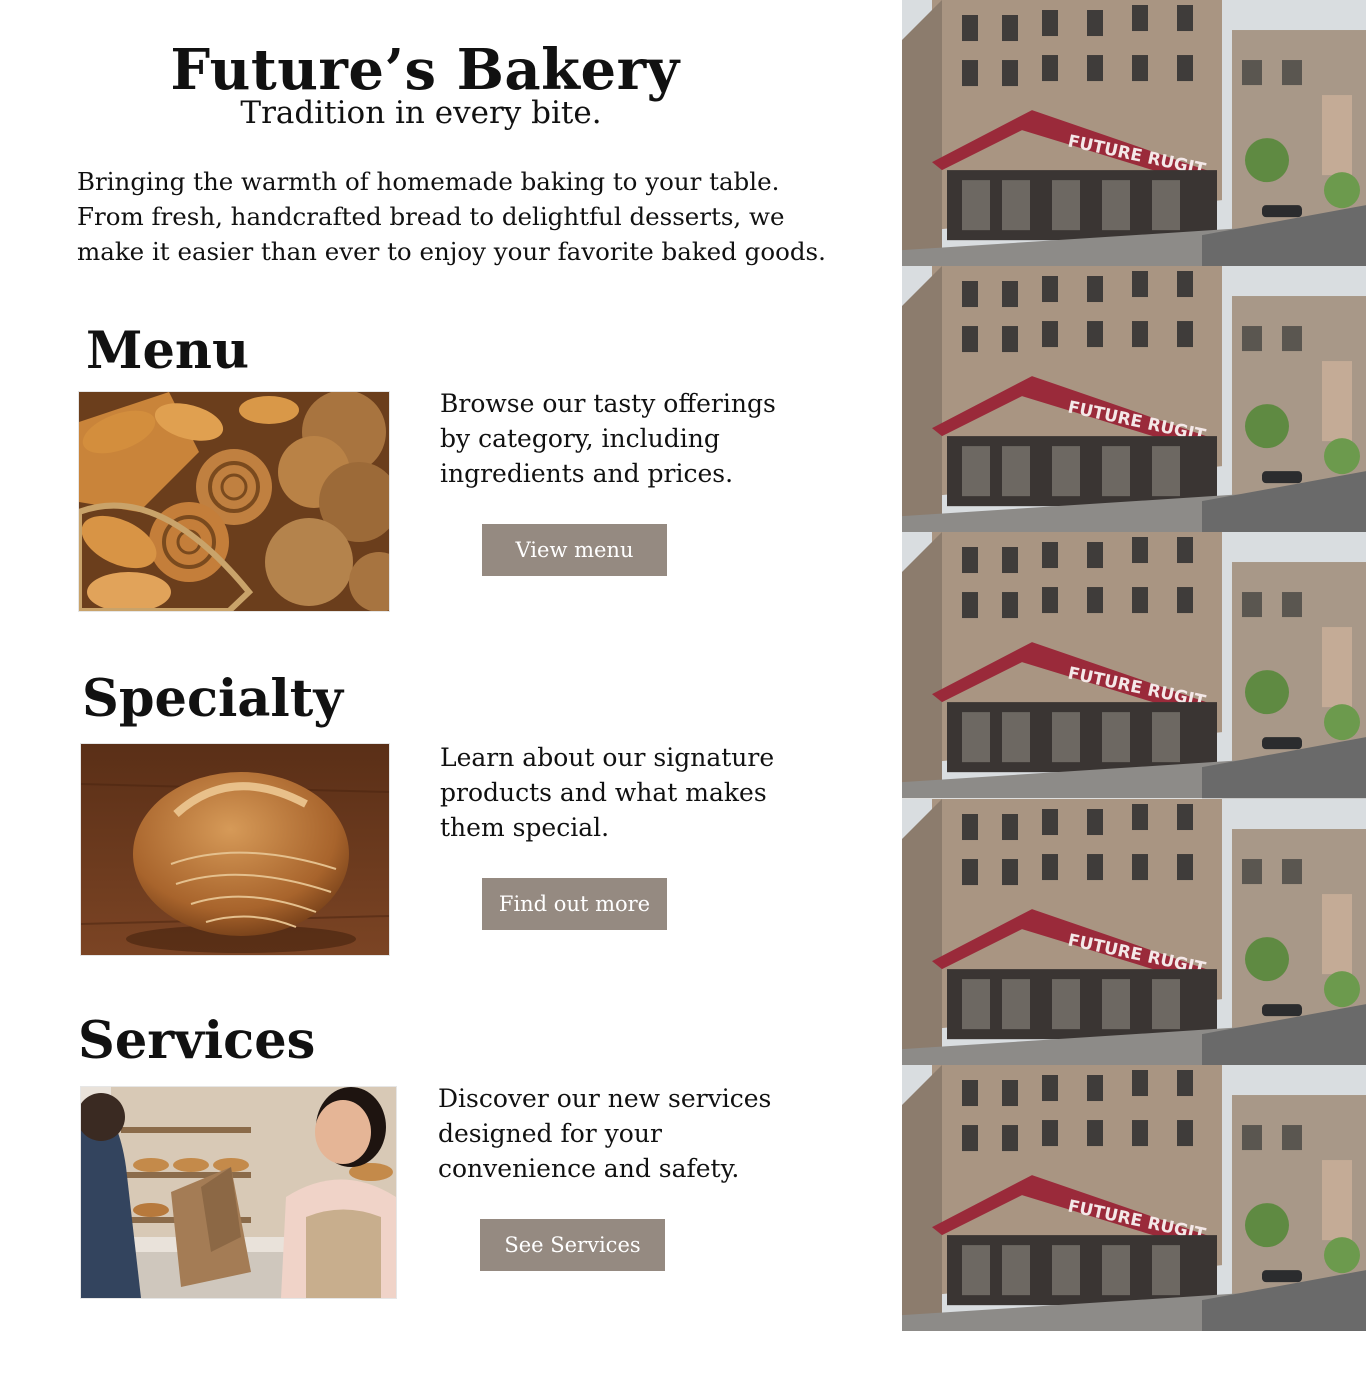 This screenshot has height=1397, width=1366. Describe the element at coordinates (238, 1192) in the screenshot. I see `counter-service-photo` at that location.